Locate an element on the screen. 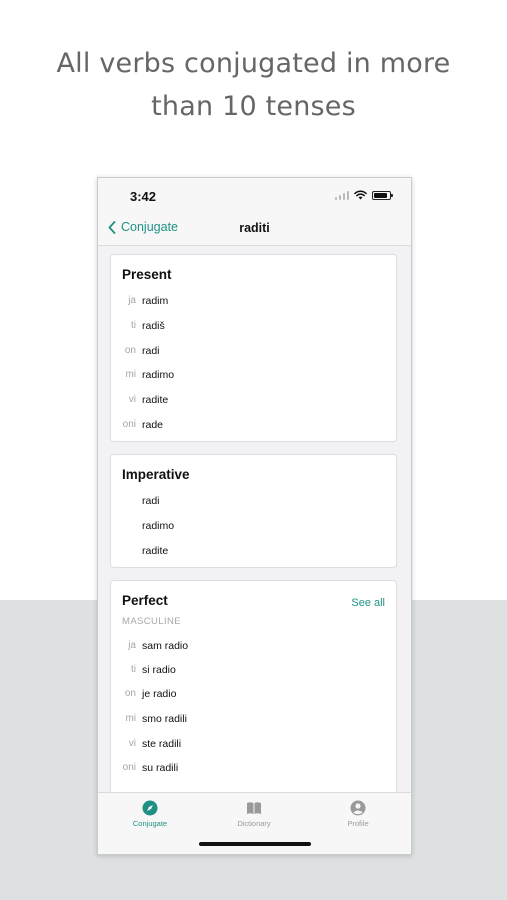 The height and width of the screenshot is (900, 507). conjugation-row: oni rade is located at coordinates (253, 425).